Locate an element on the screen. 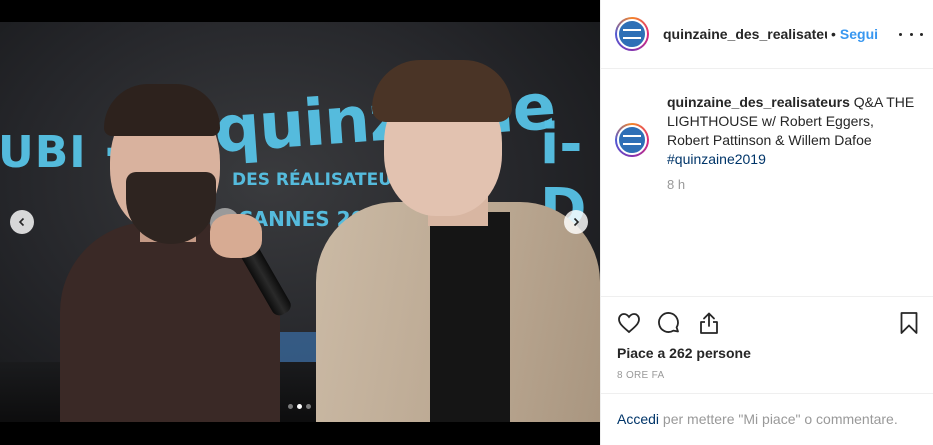 The height and width of the screenshot is (445, 933). likes-count: Piace a 262 persone is located at coordinates (684, 353).